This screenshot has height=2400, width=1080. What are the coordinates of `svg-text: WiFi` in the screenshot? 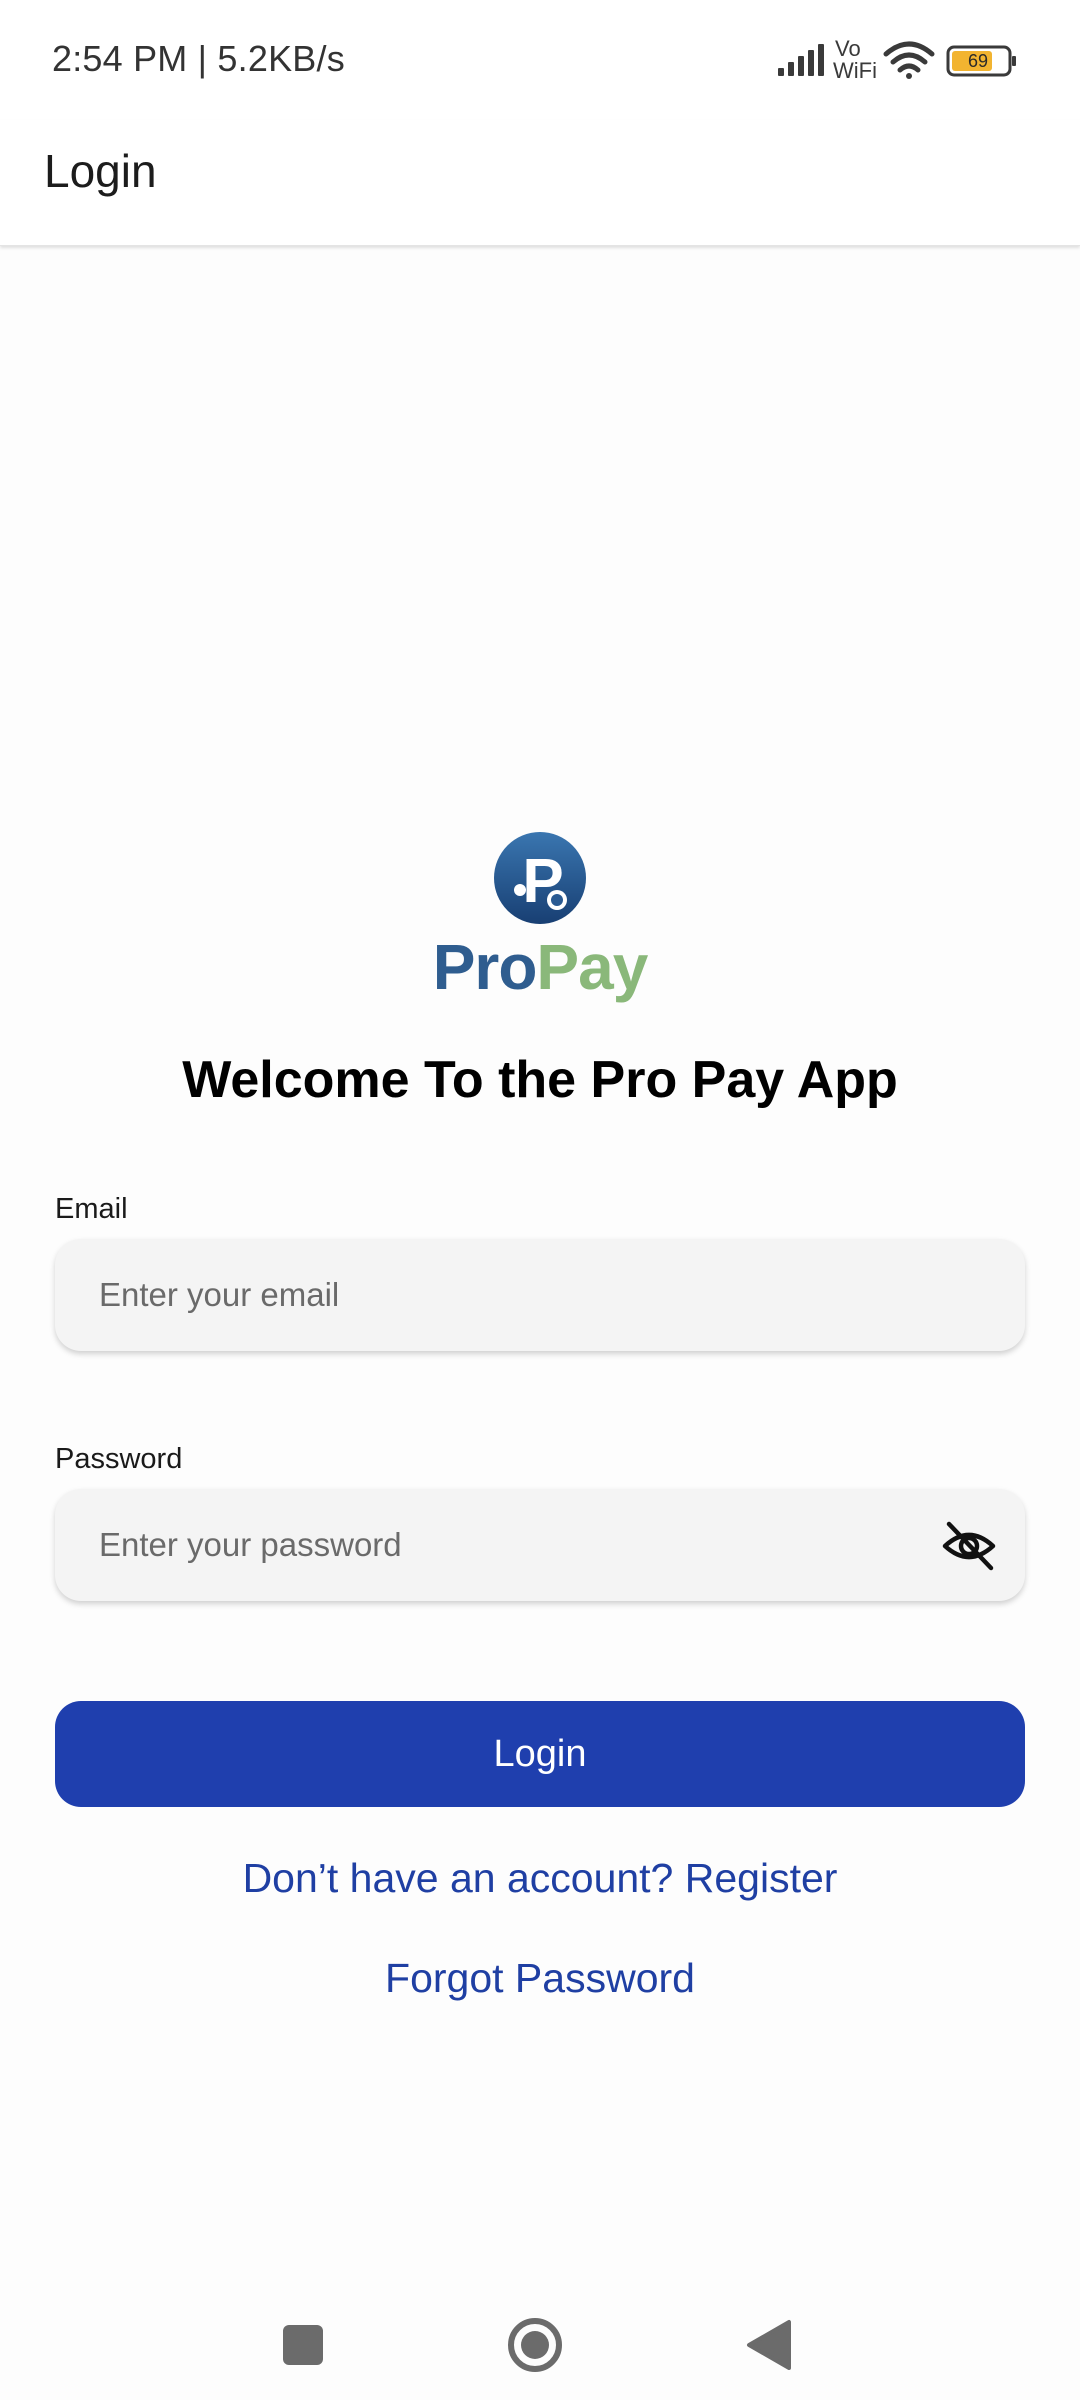 It's located at (855, 70).